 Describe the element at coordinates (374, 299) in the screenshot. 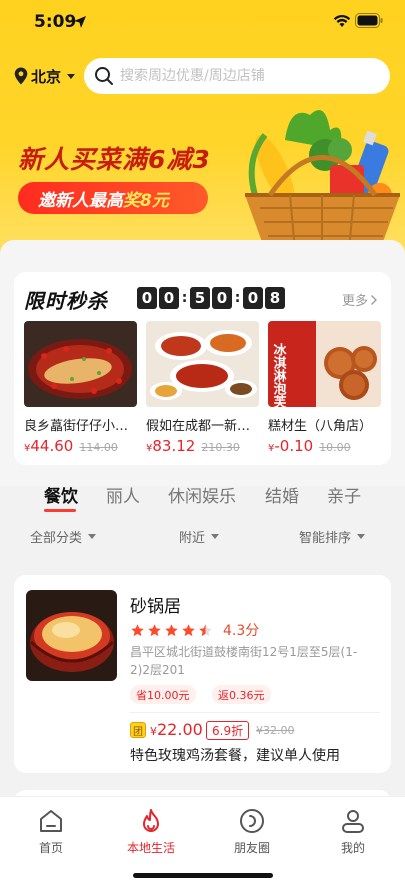

I see `chevron-right-icon` at that location.